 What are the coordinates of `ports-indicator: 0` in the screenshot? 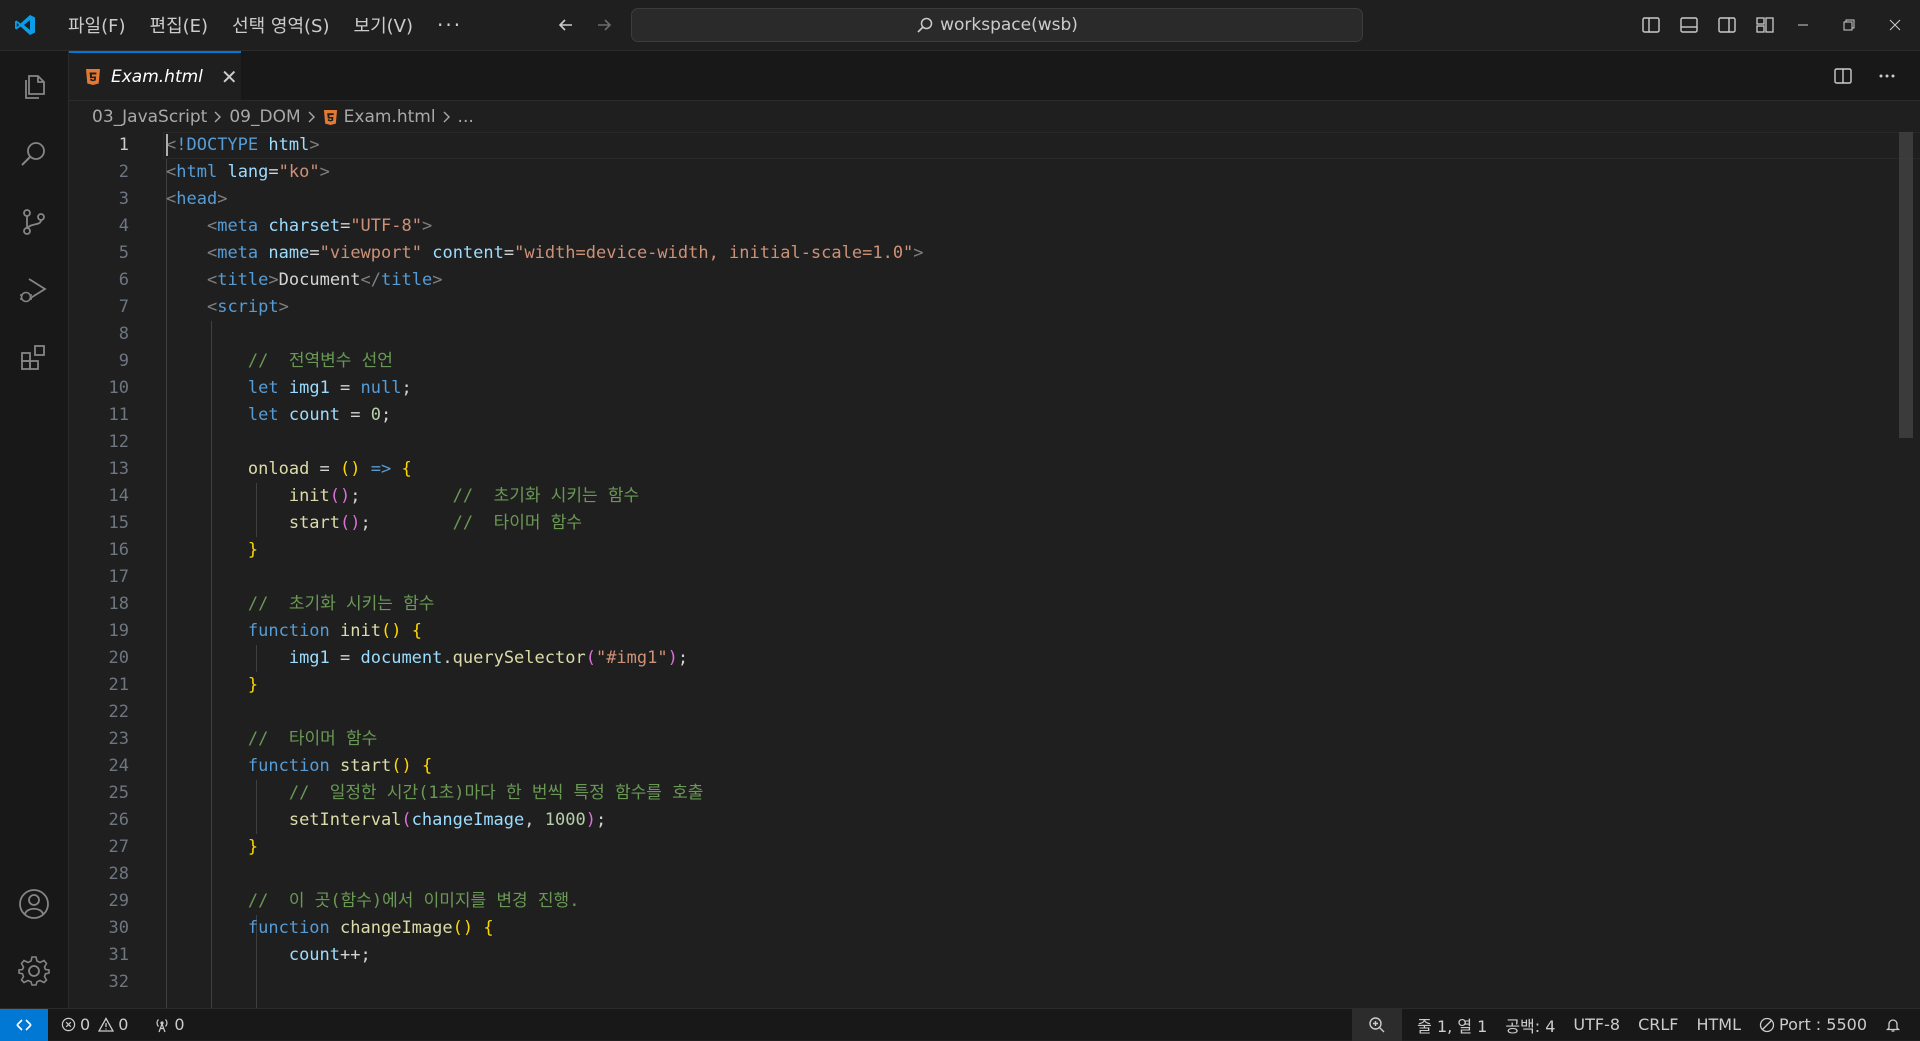 It's located at (169, 1025).